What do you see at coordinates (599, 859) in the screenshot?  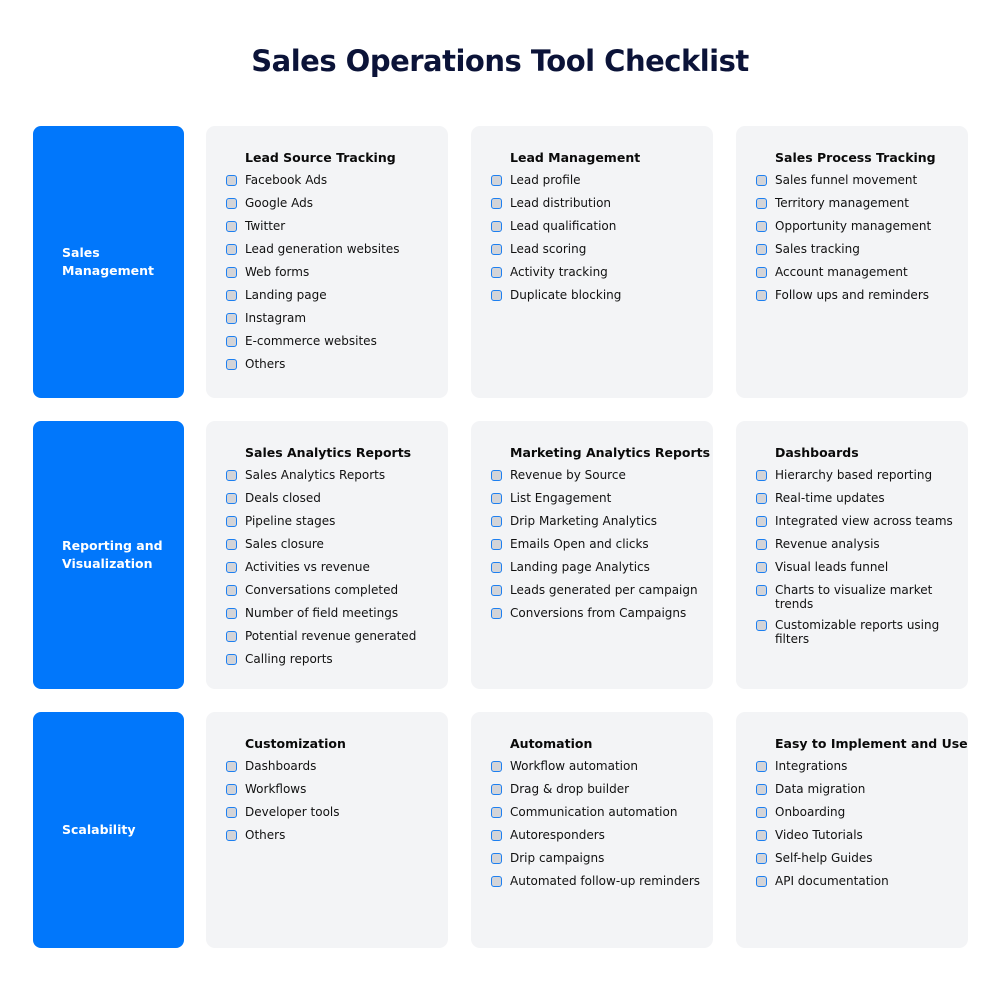 I see `checklist-item: Drip campaigns` at bounding box center [599, 859].